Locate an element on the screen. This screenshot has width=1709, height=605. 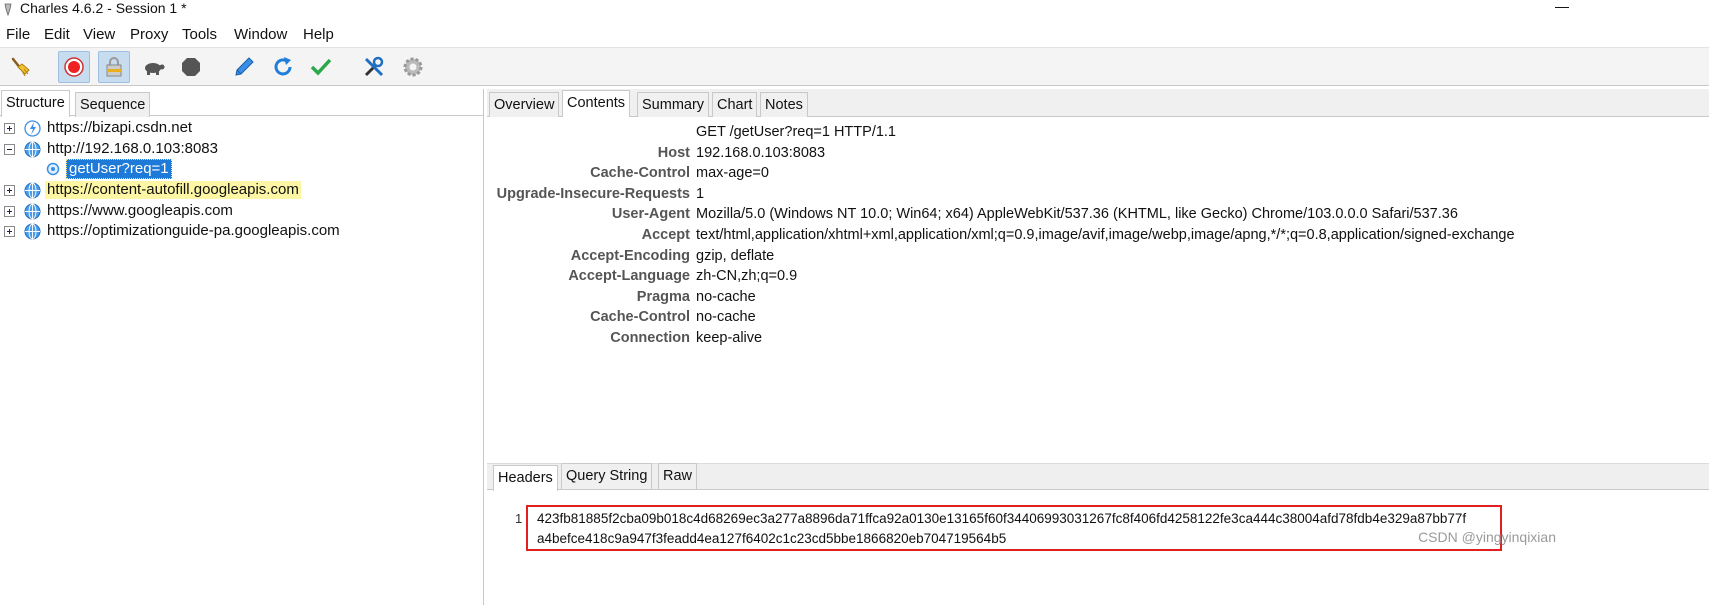
repeat-refresh-icon is located at coordinates (283, 66).